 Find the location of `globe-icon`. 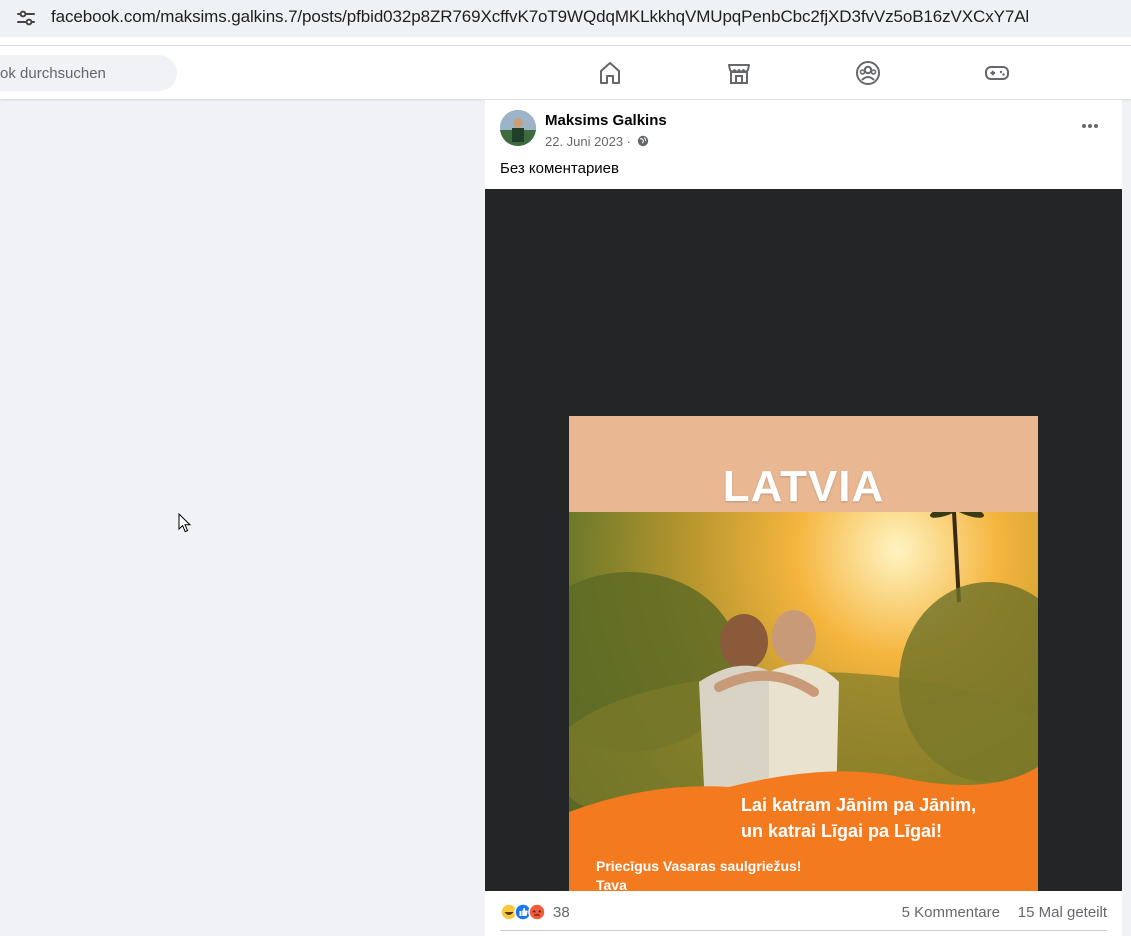

globe-icon is located at coordinates (642, 141).